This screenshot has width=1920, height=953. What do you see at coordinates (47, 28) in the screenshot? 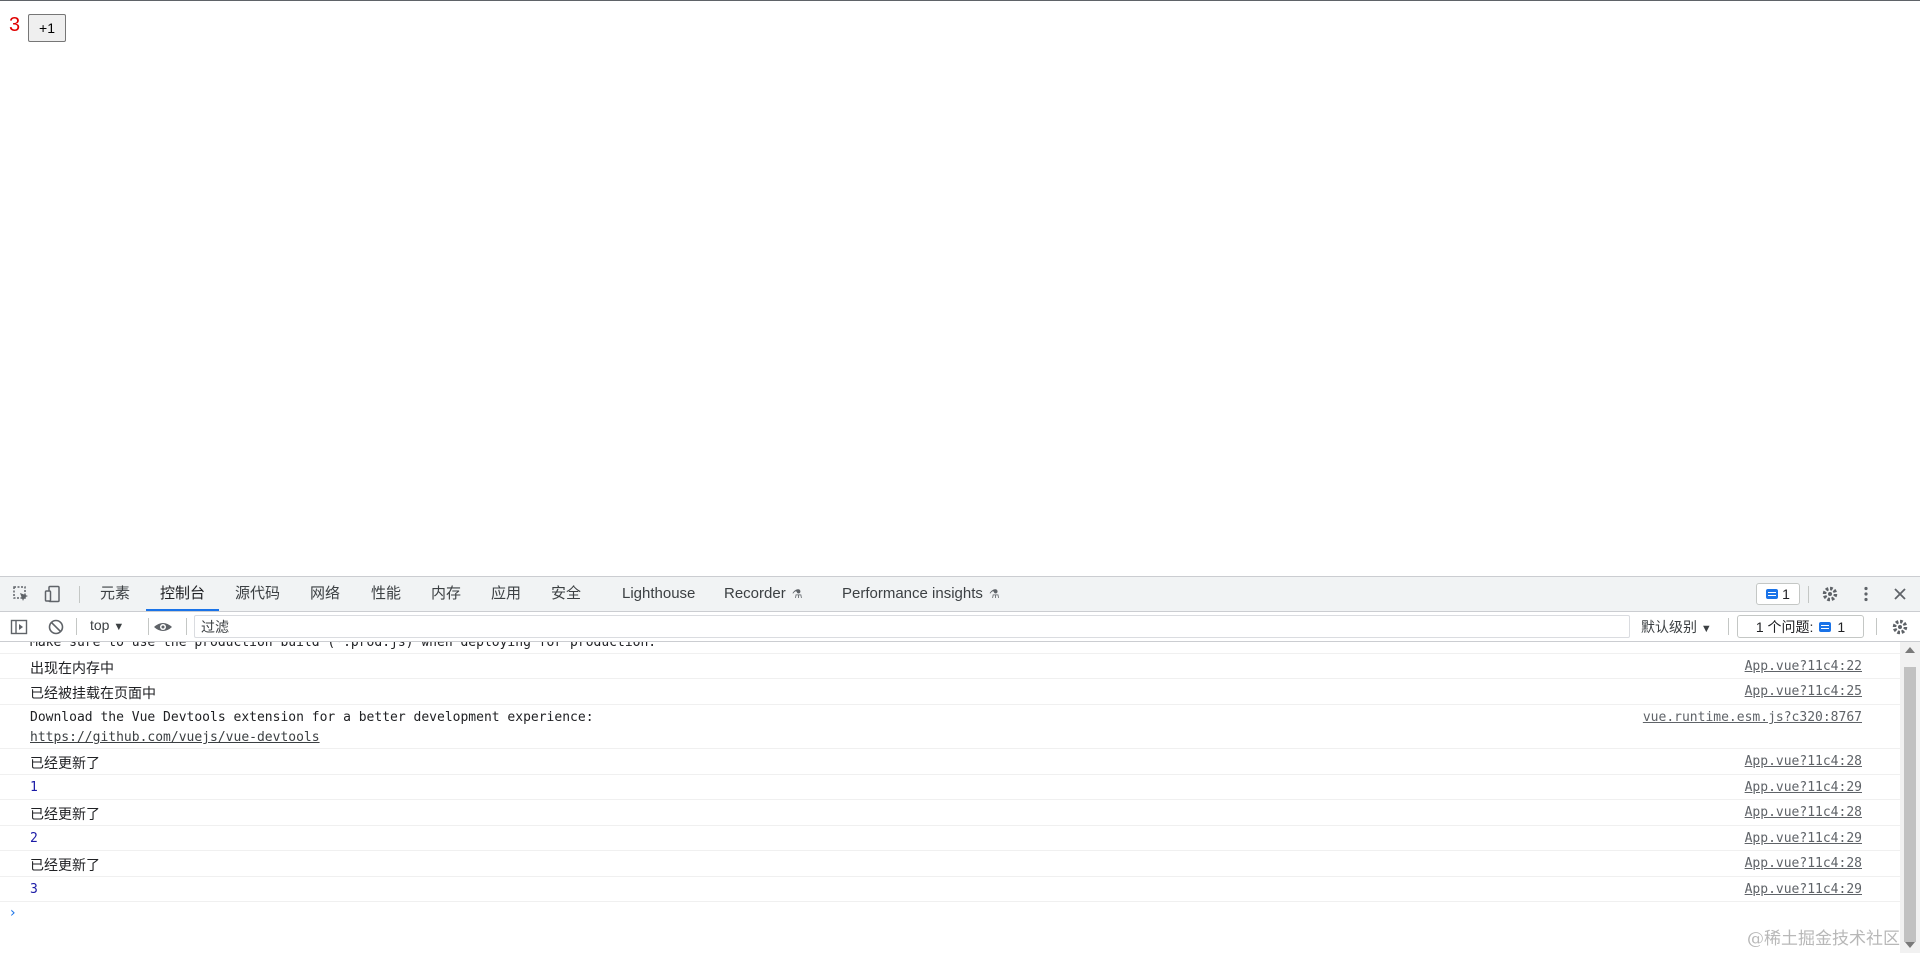
I see `increment-button: +1` at bounding box center [47, 28].